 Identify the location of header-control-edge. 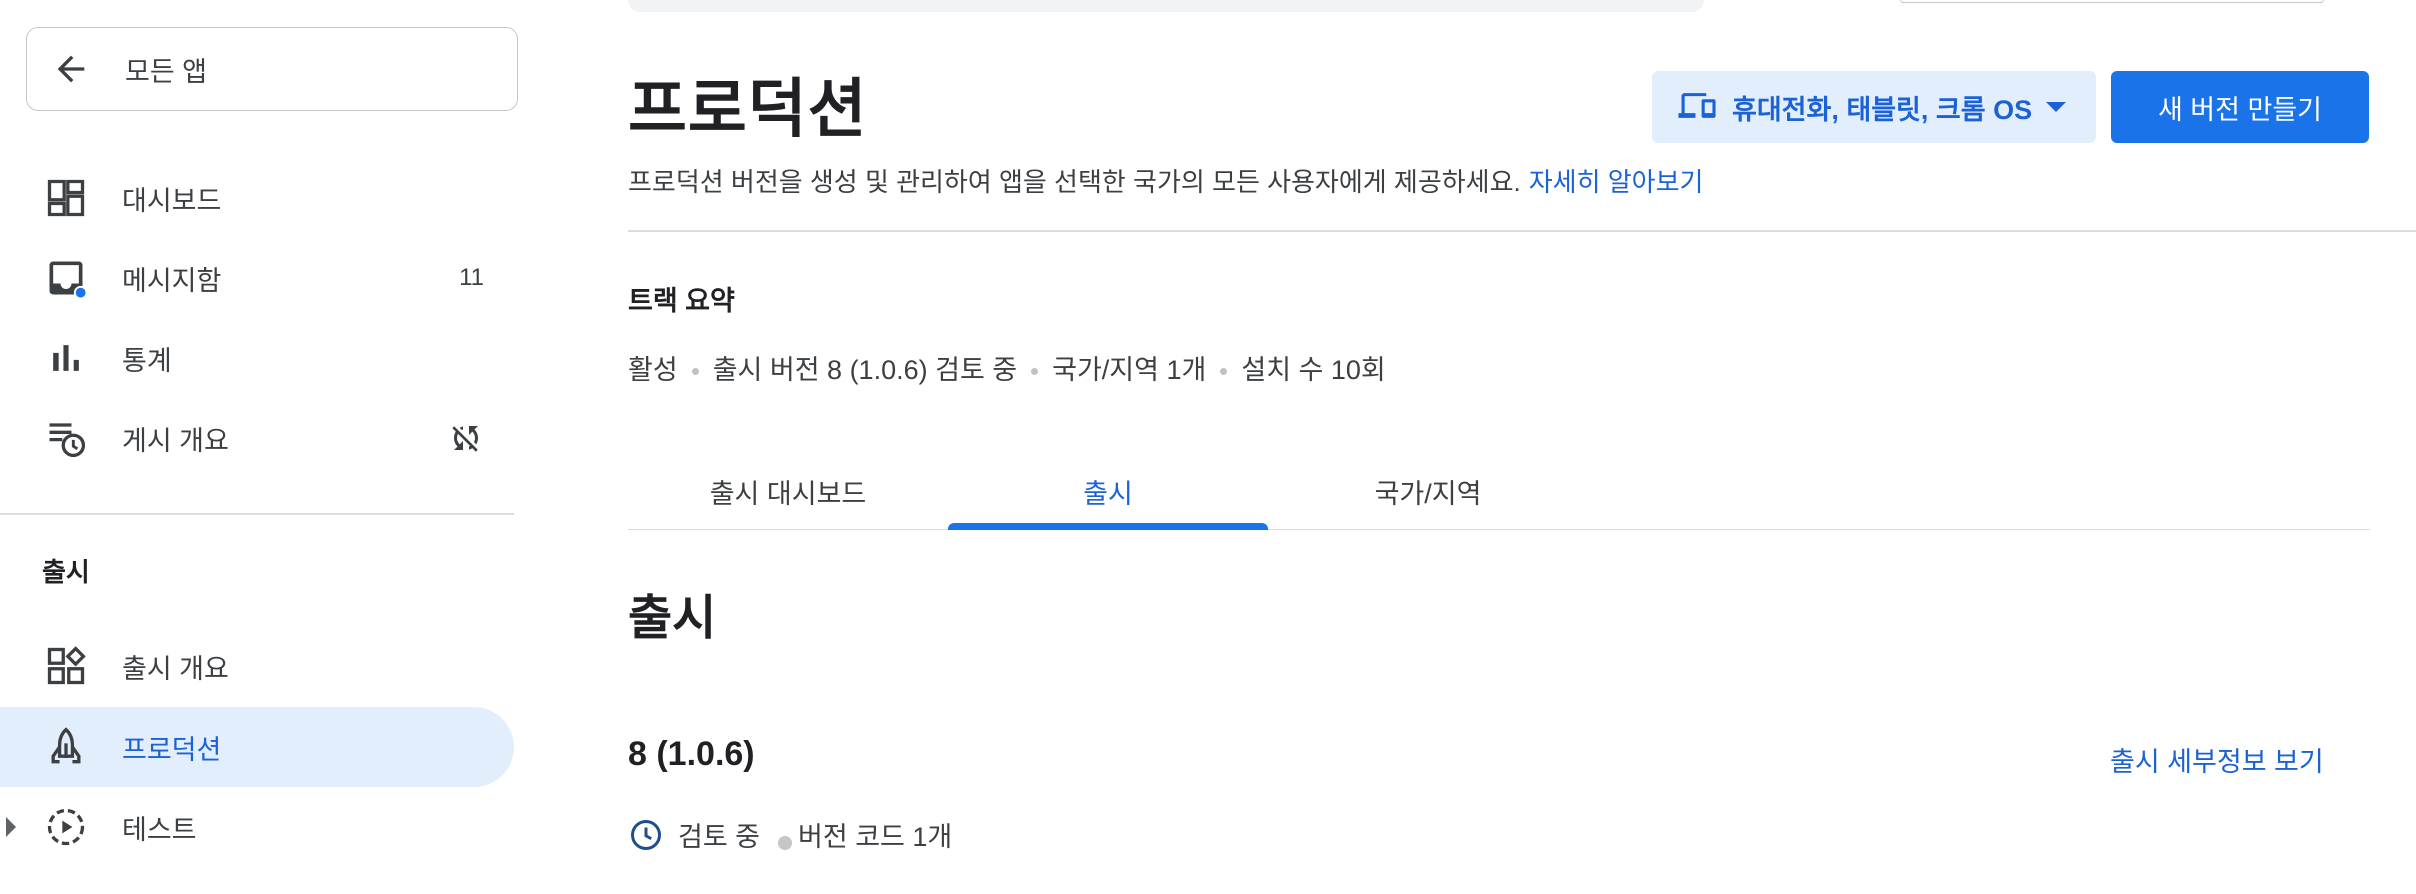
(2112, 1).